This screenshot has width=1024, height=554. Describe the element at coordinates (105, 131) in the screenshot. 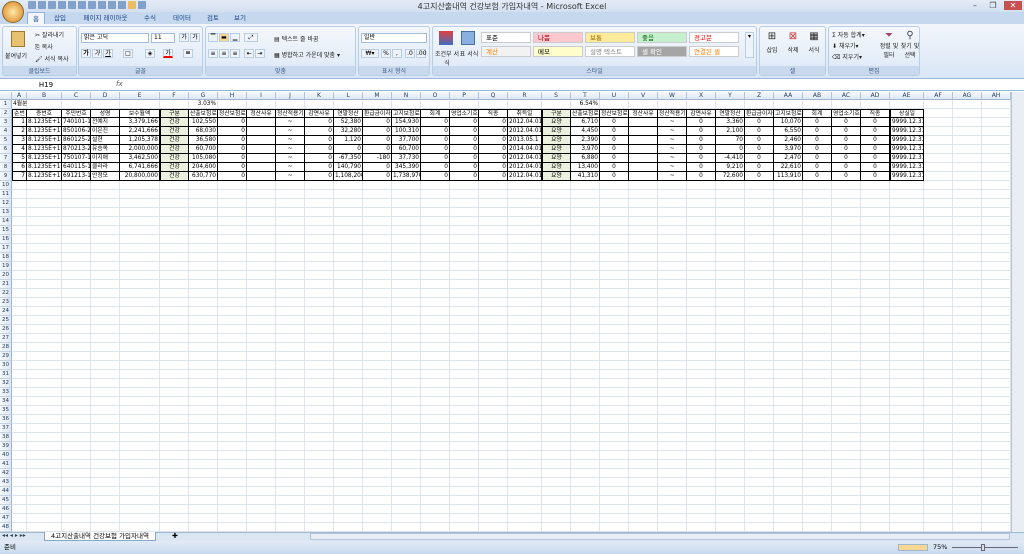

I see `data-cell: 이은진` at that location.